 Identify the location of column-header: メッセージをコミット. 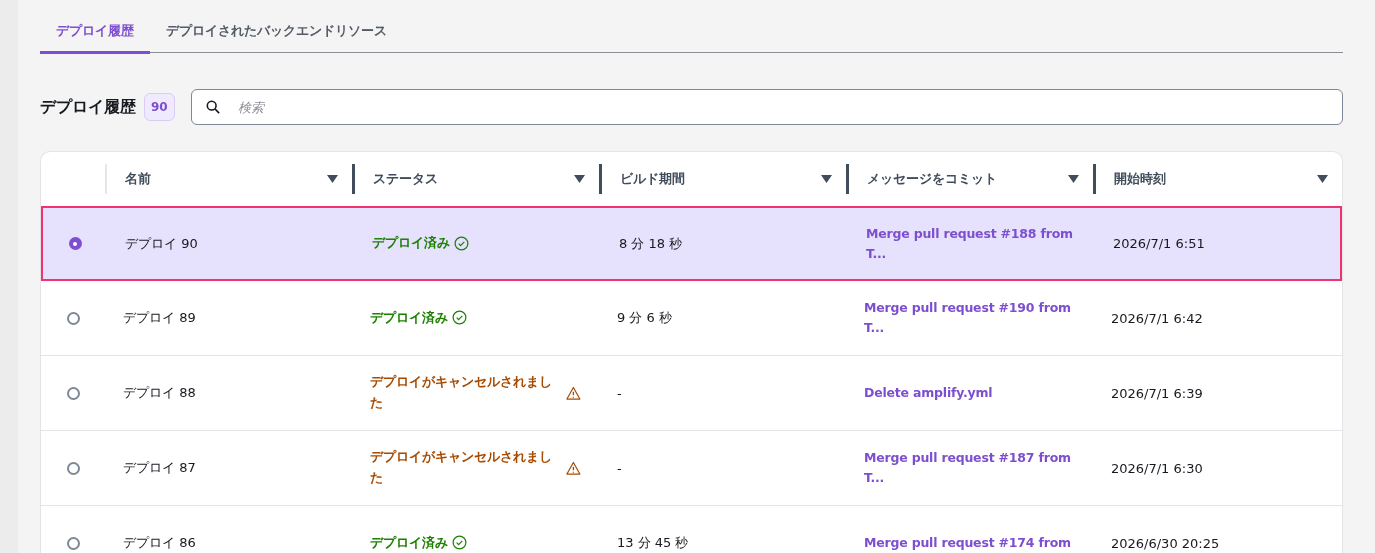
(932, 179).